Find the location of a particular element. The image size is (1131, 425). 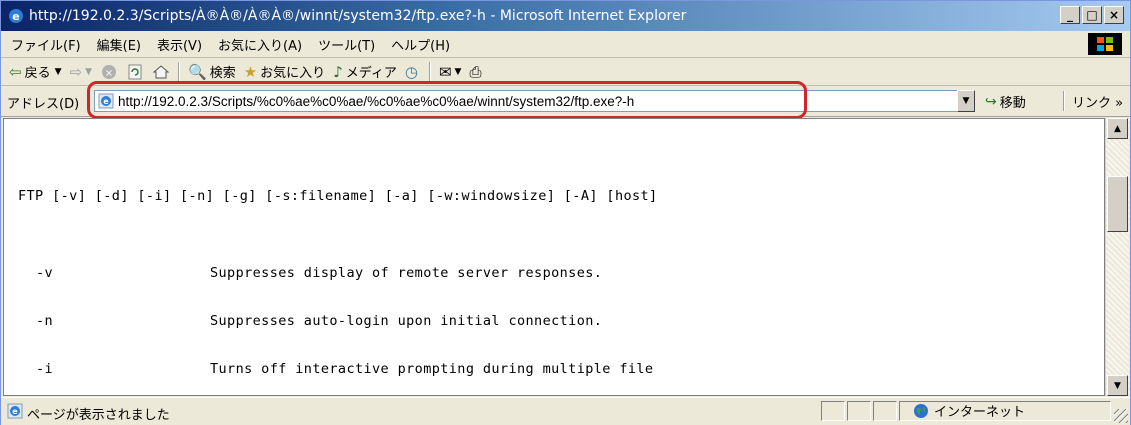

scroll-up-button: ▲ is located at coordinates (1117, 128).